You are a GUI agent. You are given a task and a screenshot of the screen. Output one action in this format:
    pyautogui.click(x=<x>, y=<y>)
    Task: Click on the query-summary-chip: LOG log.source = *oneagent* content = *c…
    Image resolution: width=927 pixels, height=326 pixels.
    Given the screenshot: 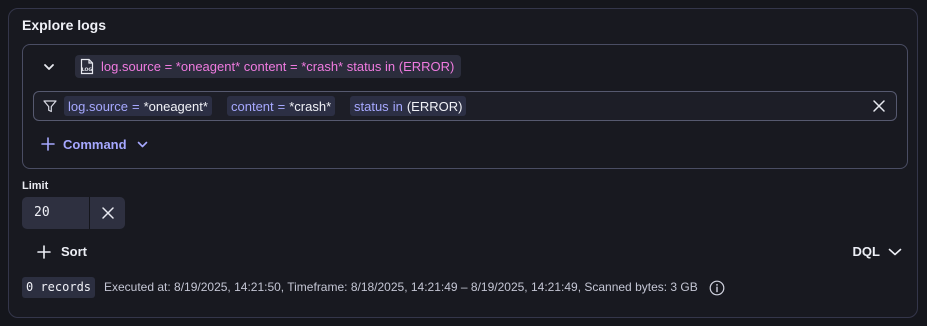 What is the action you would take?
    pyautogui.click(x=268, y=66)
    